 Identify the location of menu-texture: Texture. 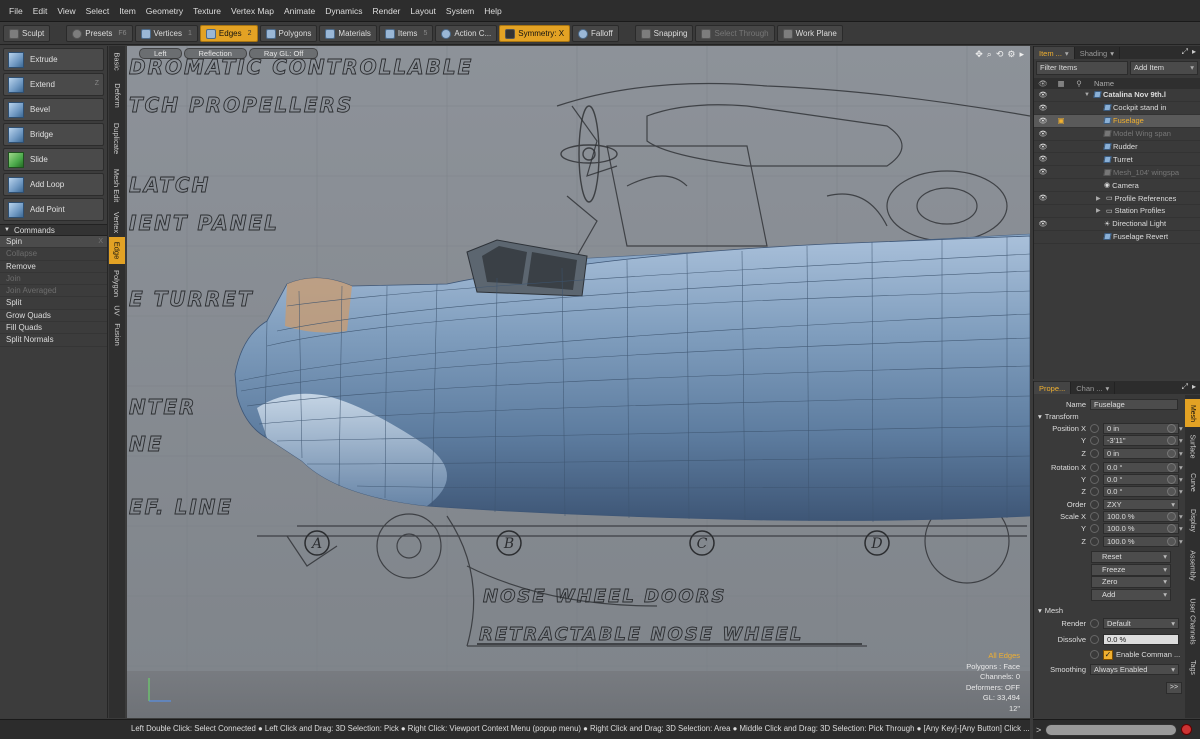
(207, 11).